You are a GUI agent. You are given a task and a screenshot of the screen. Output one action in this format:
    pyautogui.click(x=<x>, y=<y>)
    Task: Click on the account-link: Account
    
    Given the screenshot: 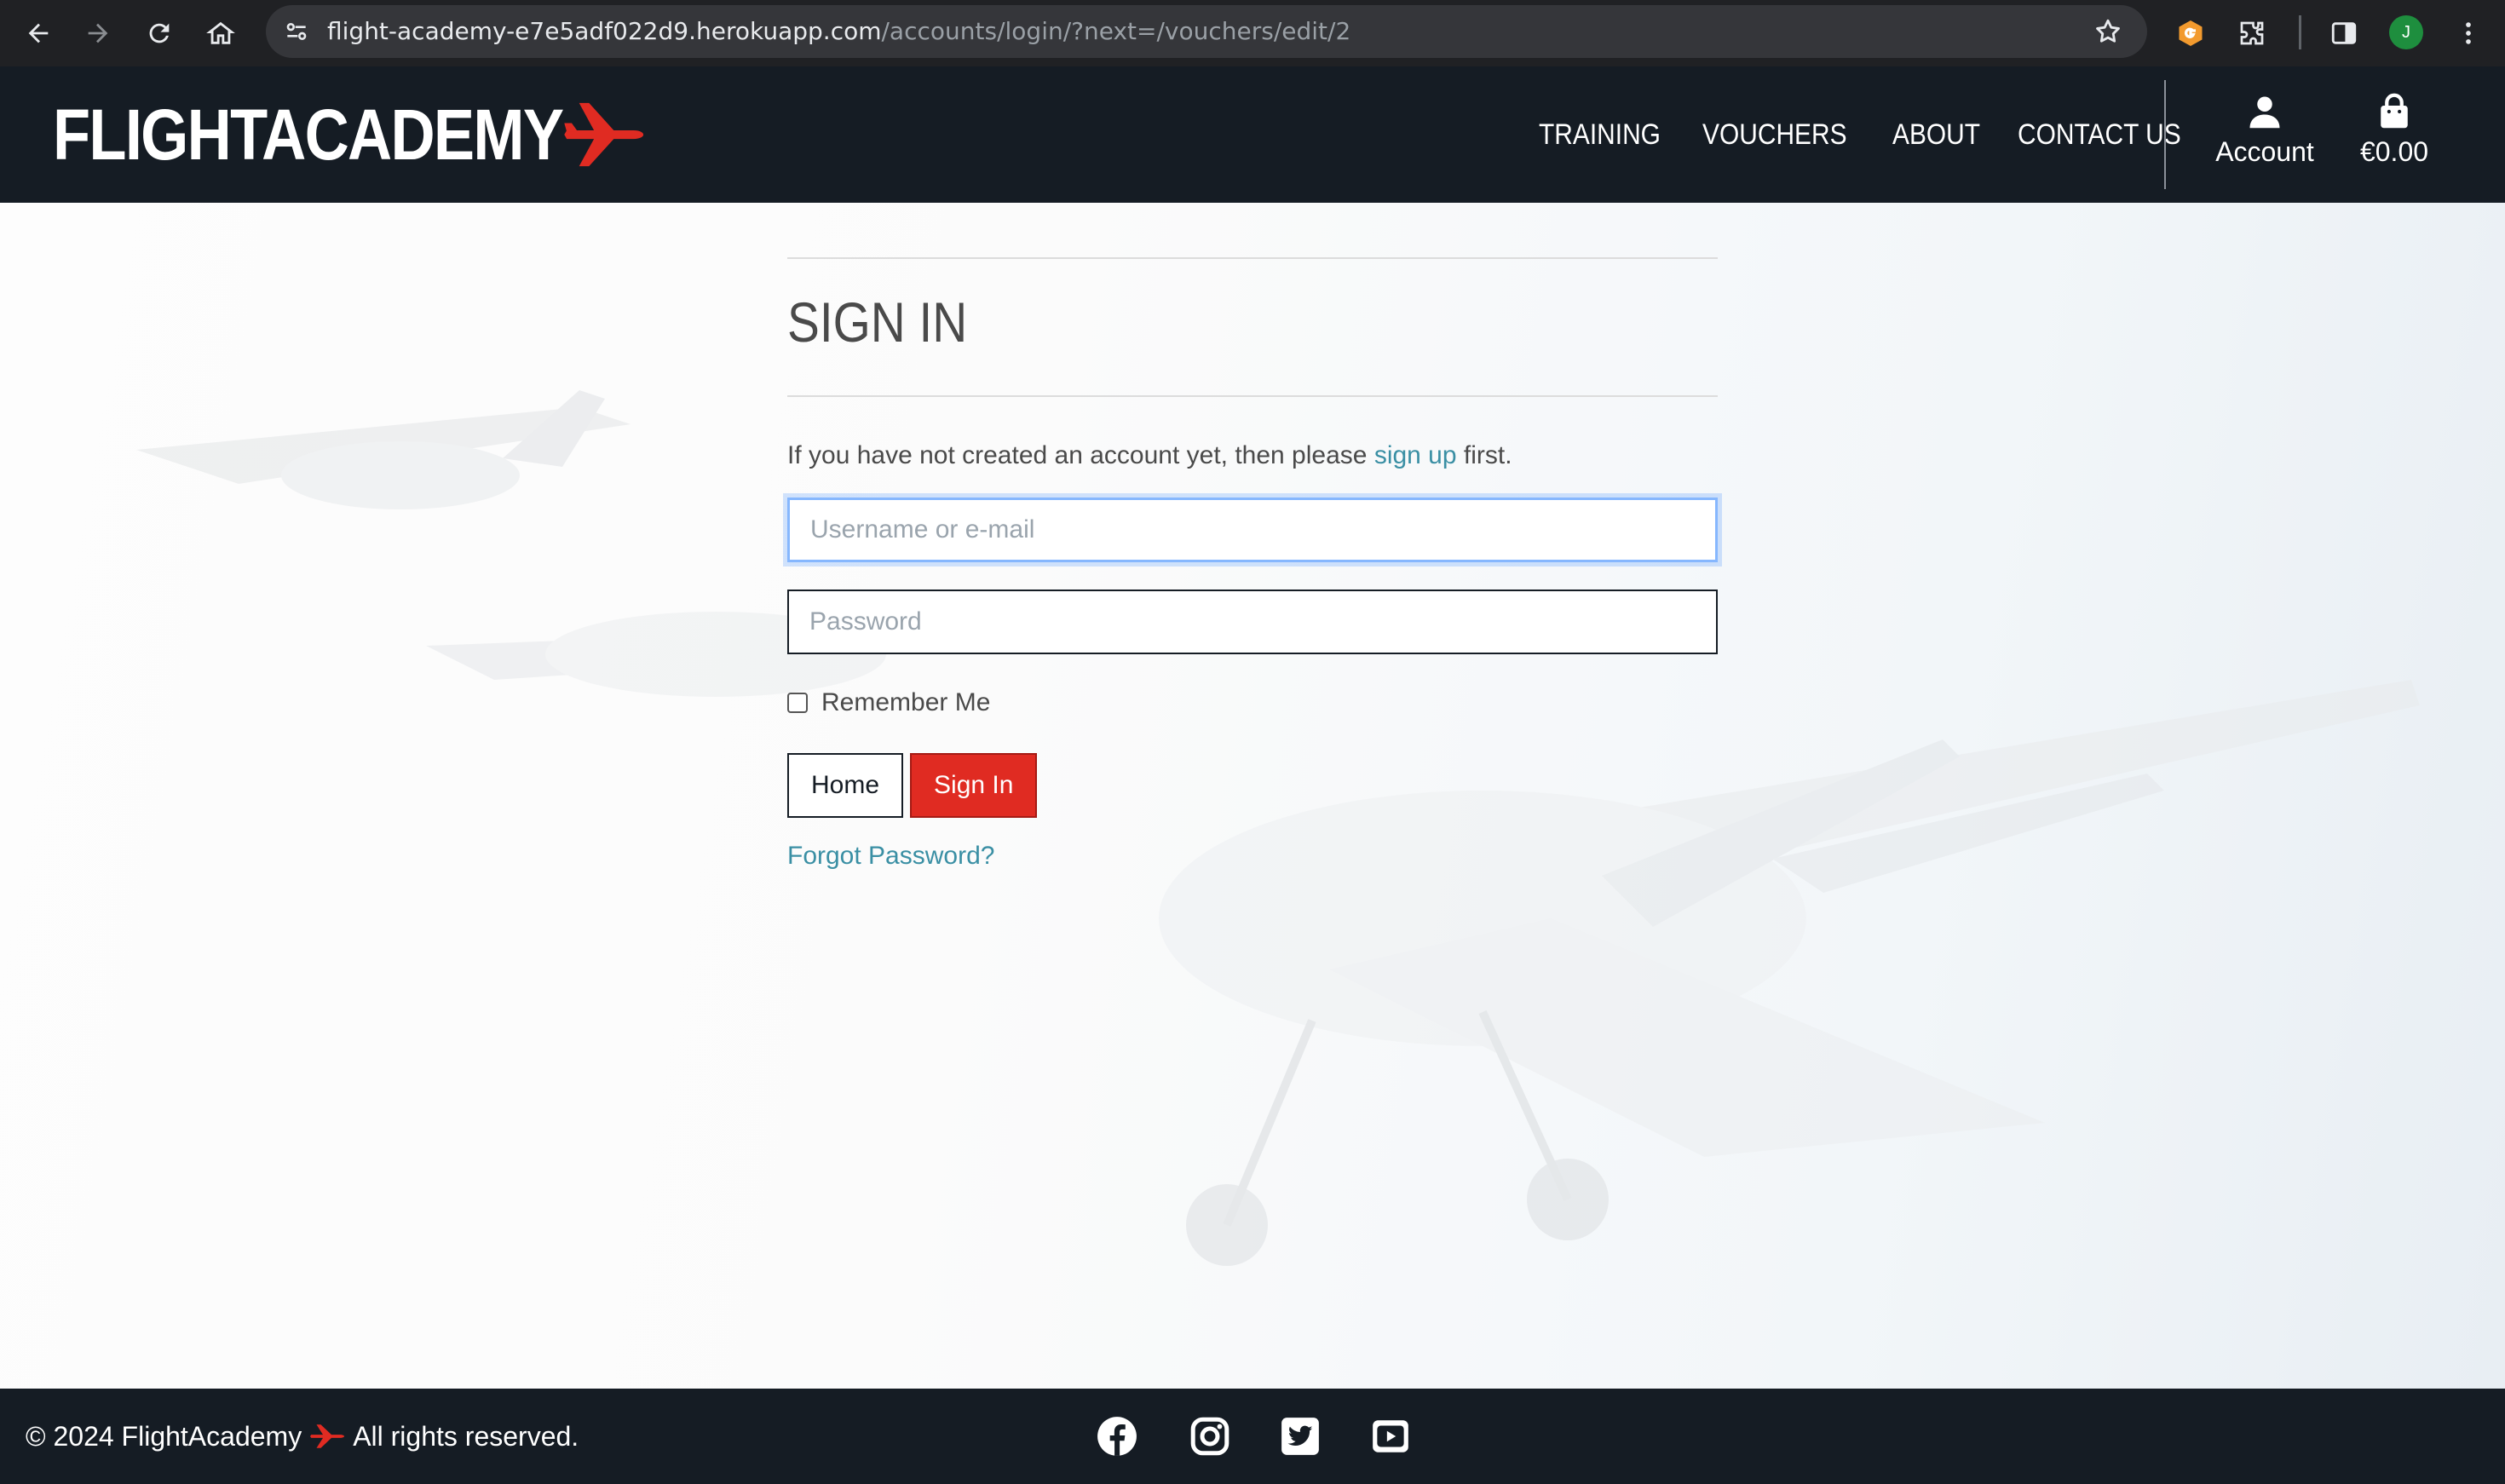 What is the action you would take?
    pyautogui.click(x=2264, y=139)
    